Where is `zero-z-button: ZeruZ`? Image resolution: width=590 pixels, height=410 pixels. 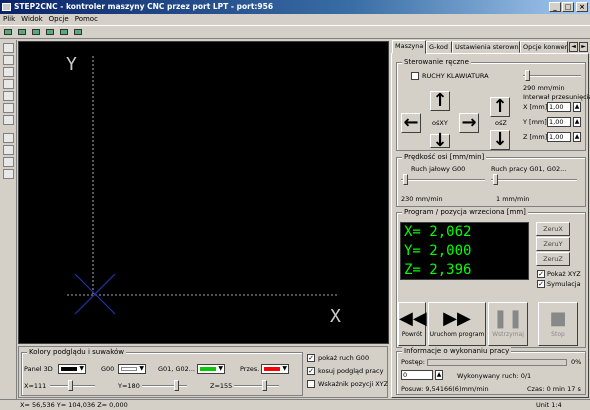 zero-z-button: ZeruZ is located at coordinates (553, 259).